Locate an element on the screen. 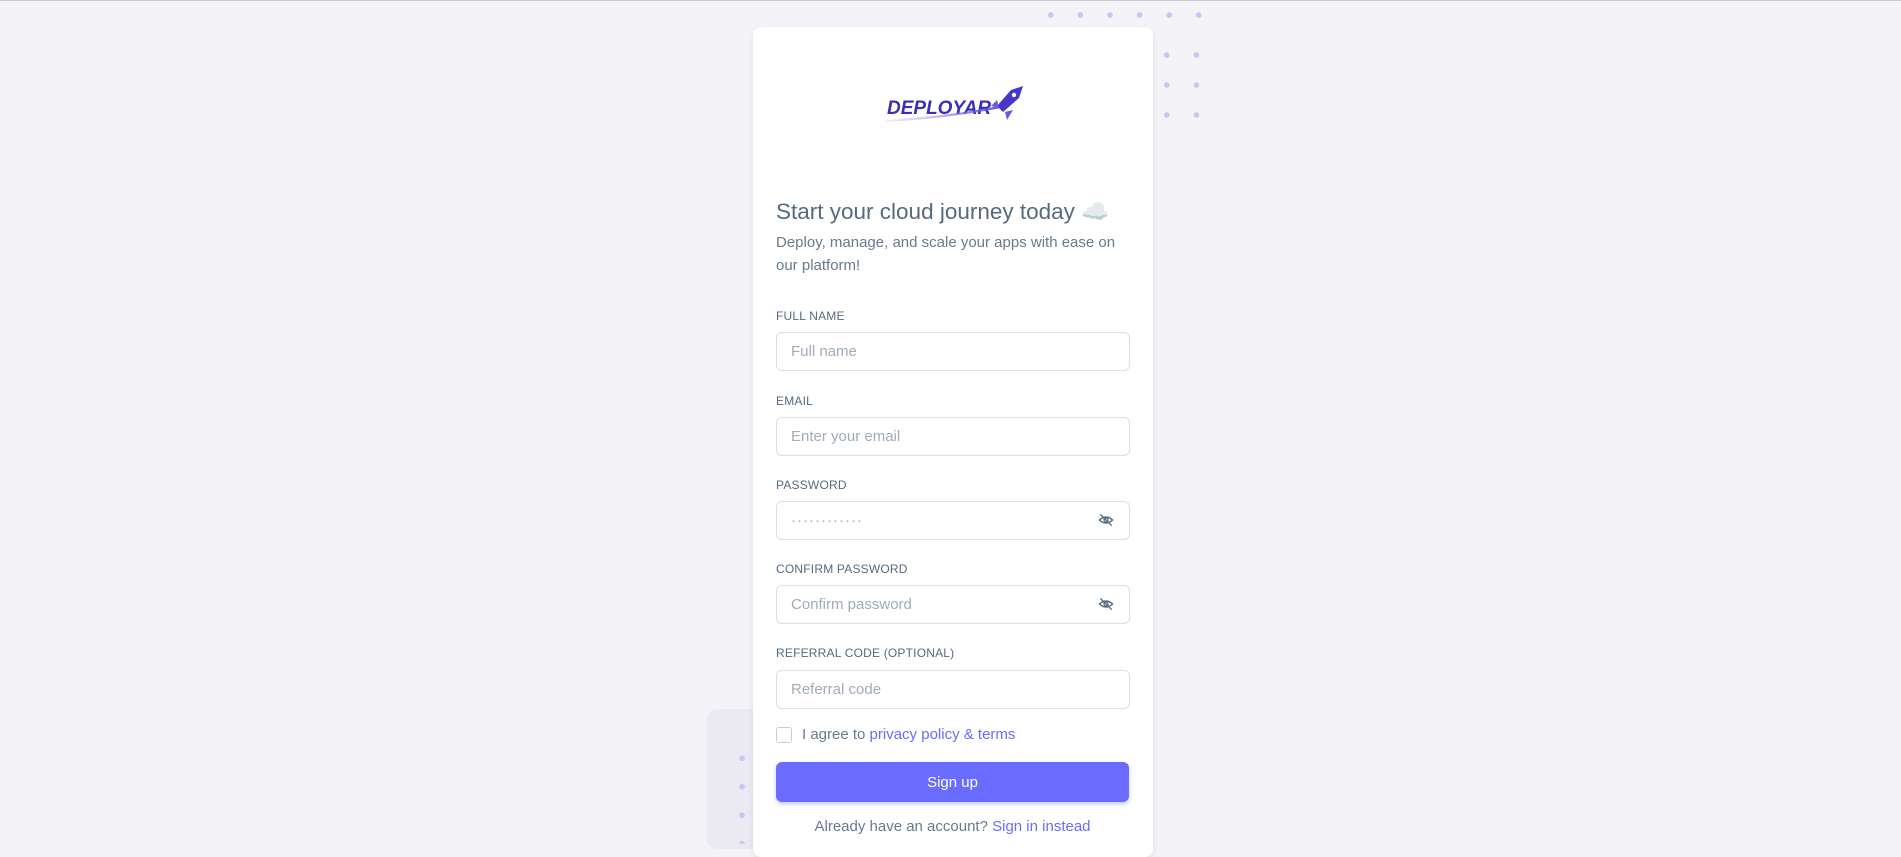  privacy-terms-link: privacy policy & terms is located at coordinates (943, 734).